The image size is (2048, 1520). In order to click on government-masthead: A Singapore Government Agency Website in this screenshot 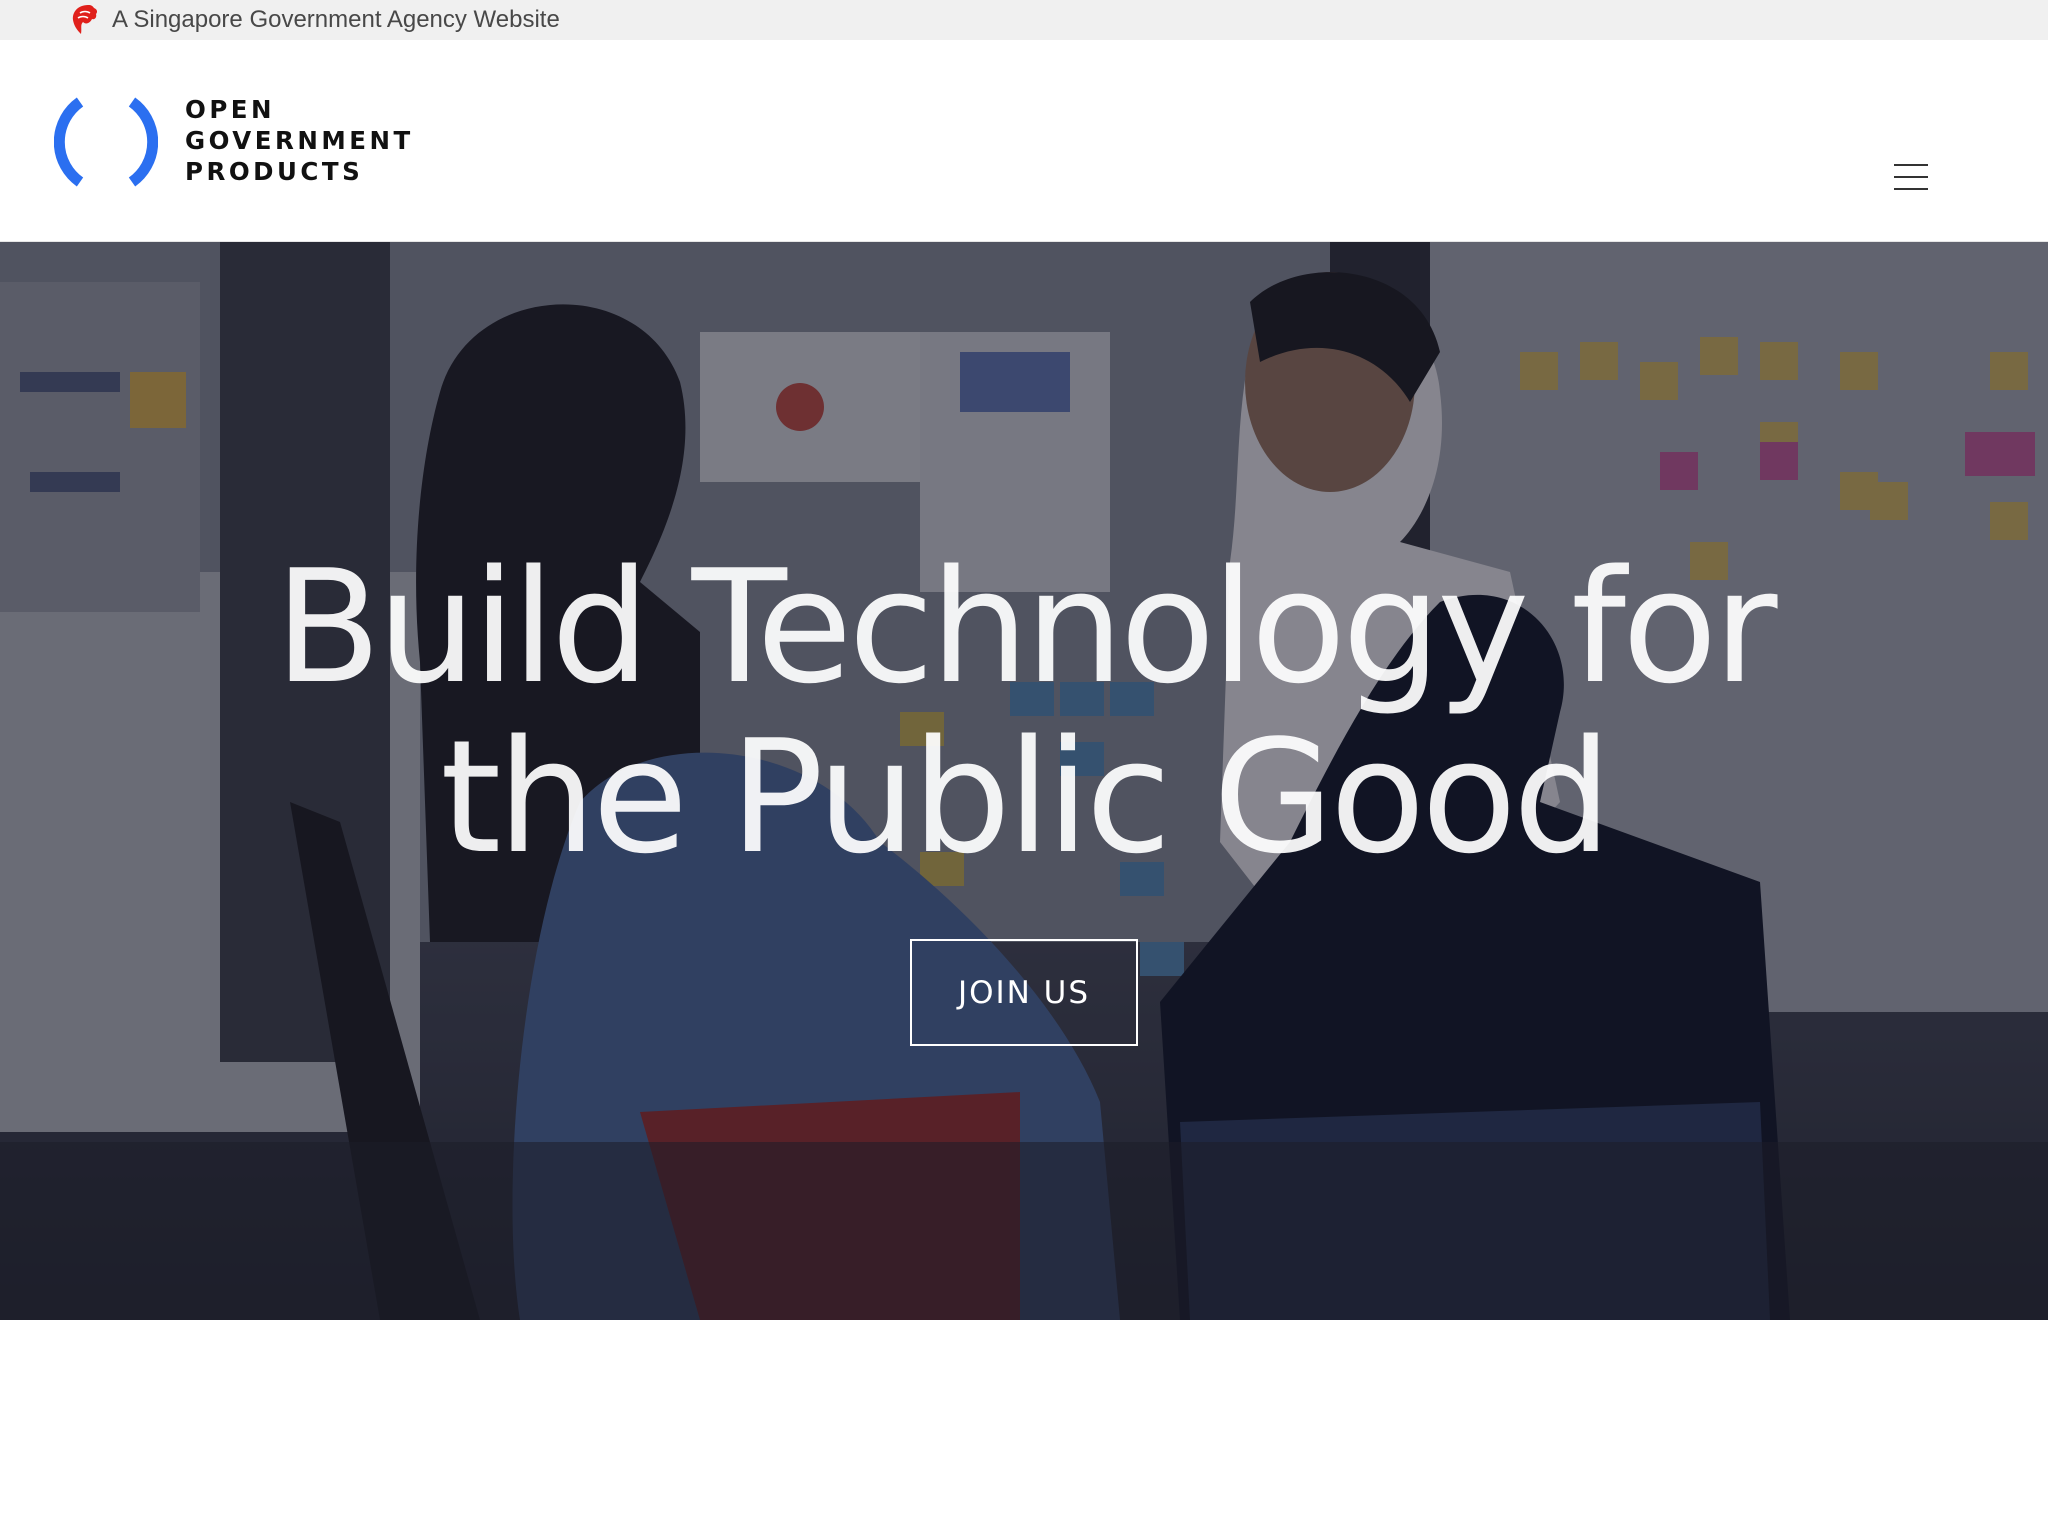, I will do `click(1024, 20)`.